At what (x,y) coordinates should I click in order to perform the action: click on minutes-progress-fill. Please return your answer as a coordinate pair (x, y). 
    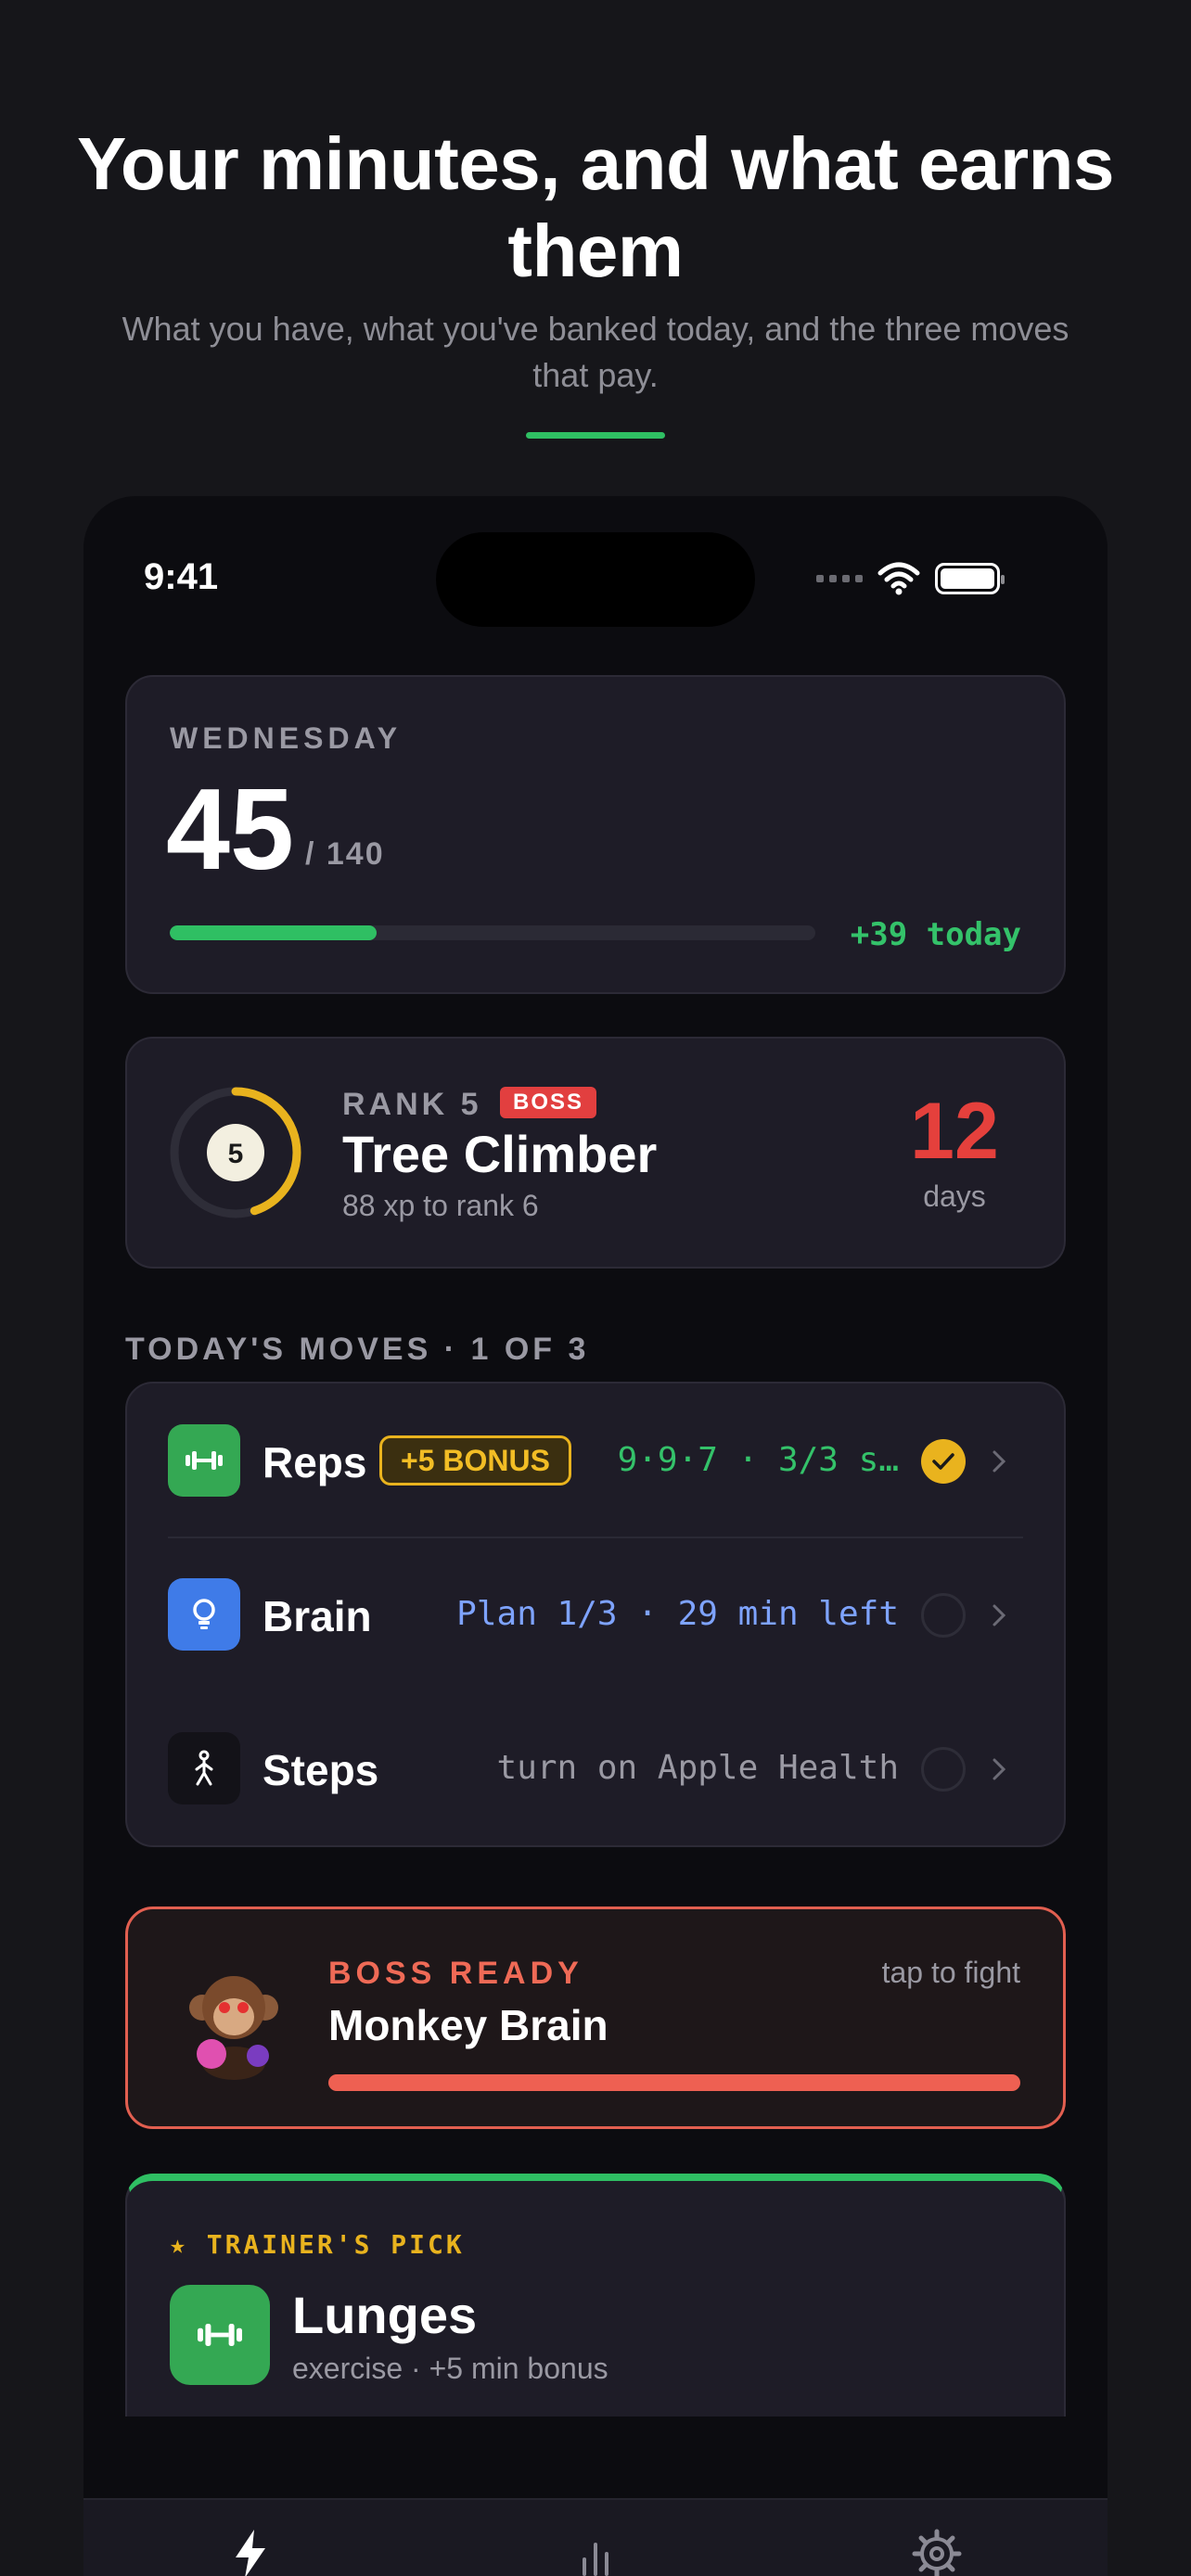
    Looking at the image, I should click on (273, 933).